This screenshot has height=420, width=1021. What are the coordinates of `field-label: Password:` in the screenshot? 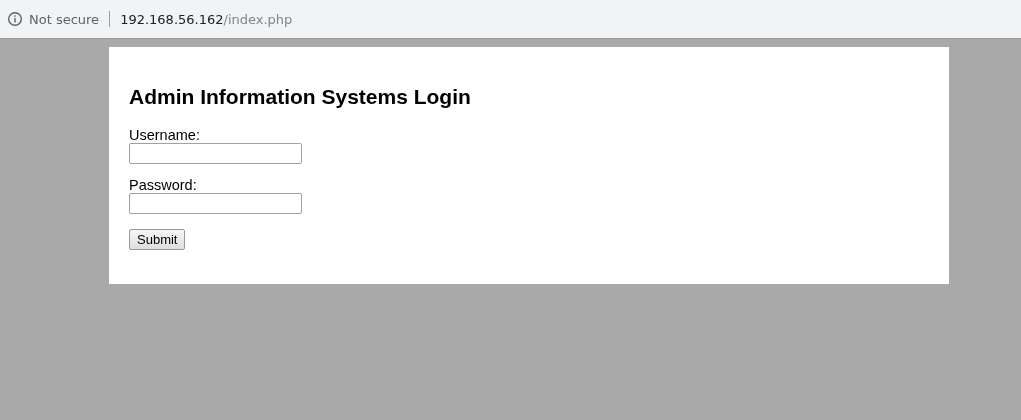 It's located at (163, 185).